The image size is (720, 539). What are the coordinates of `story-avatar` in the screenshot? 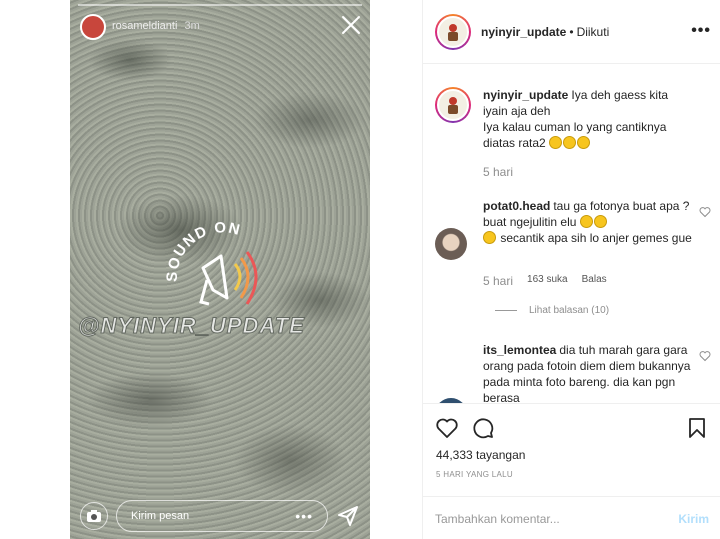 It's located at (93, 27).